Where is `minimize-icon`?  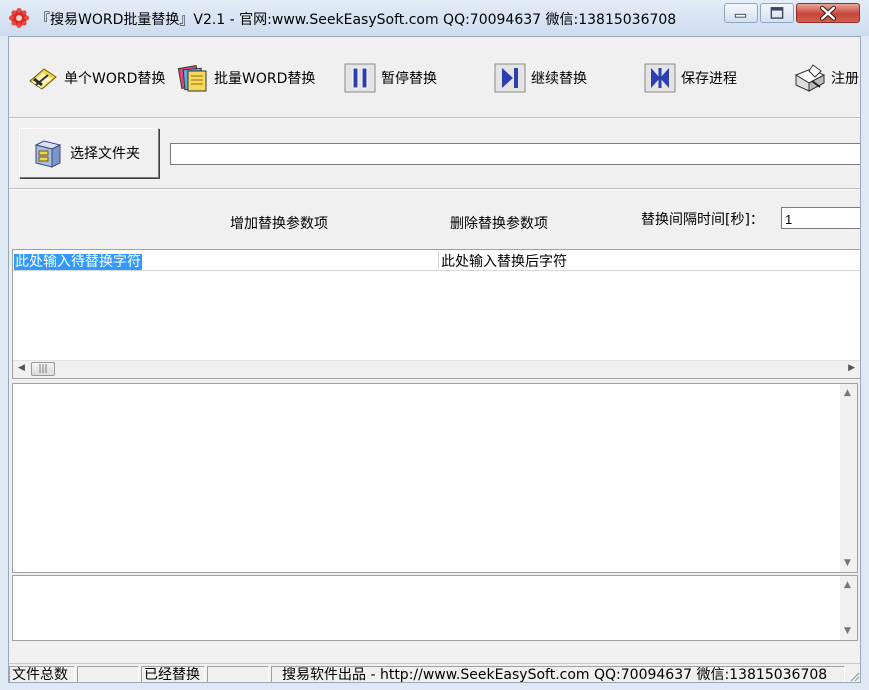
minimize-icon is located at coordinates (740, 15).